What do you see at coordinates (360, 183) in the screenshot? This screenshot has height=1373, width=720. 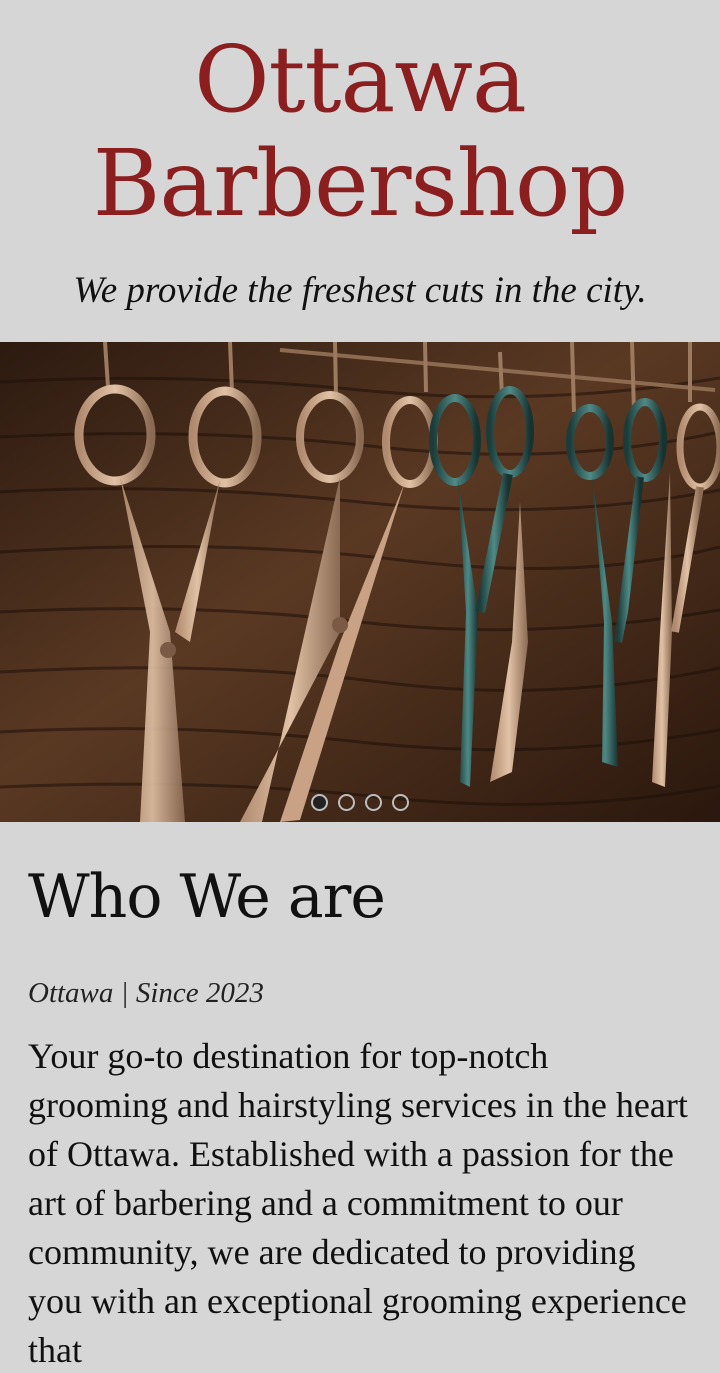 I see `site-title-line-2: Barbershop` at bounding box center [360, 183].